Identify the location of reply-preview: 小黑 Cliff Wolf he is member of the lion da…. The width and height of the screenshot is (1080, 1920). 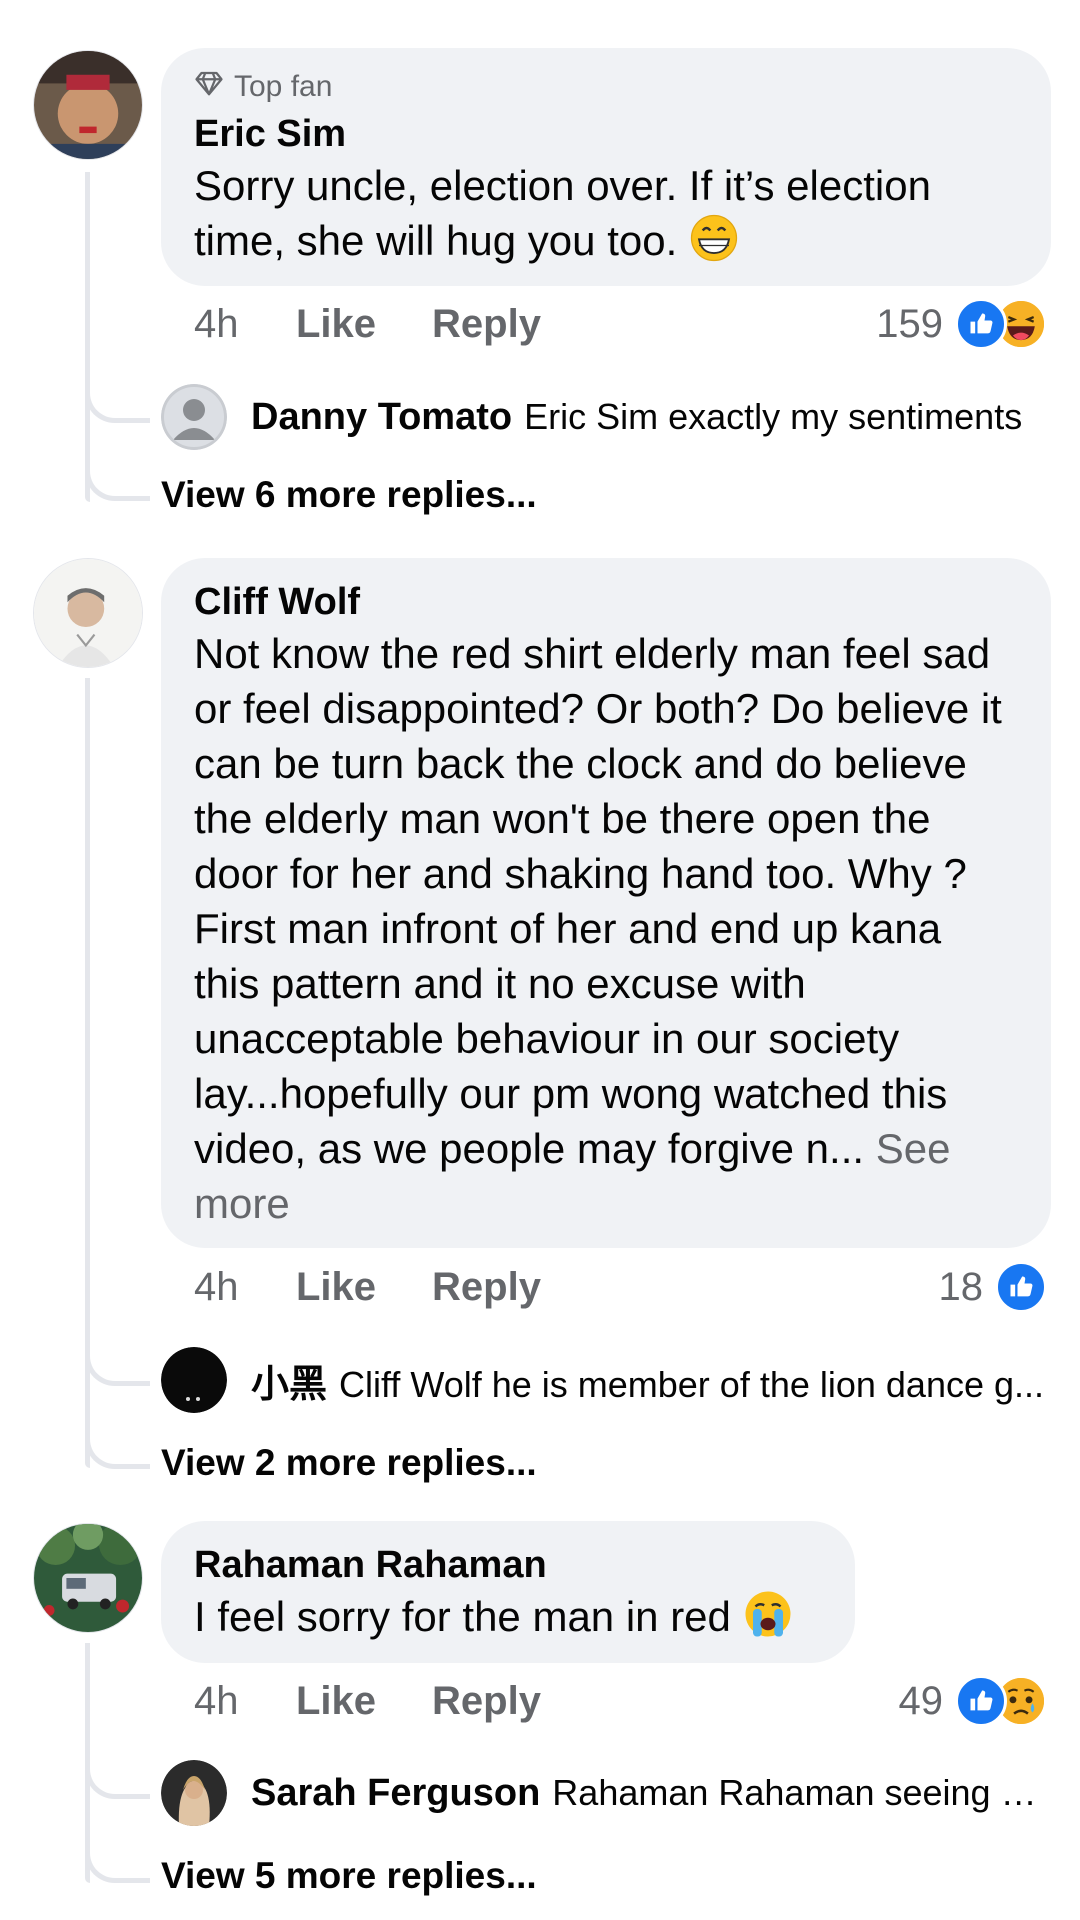
(604, 1380).